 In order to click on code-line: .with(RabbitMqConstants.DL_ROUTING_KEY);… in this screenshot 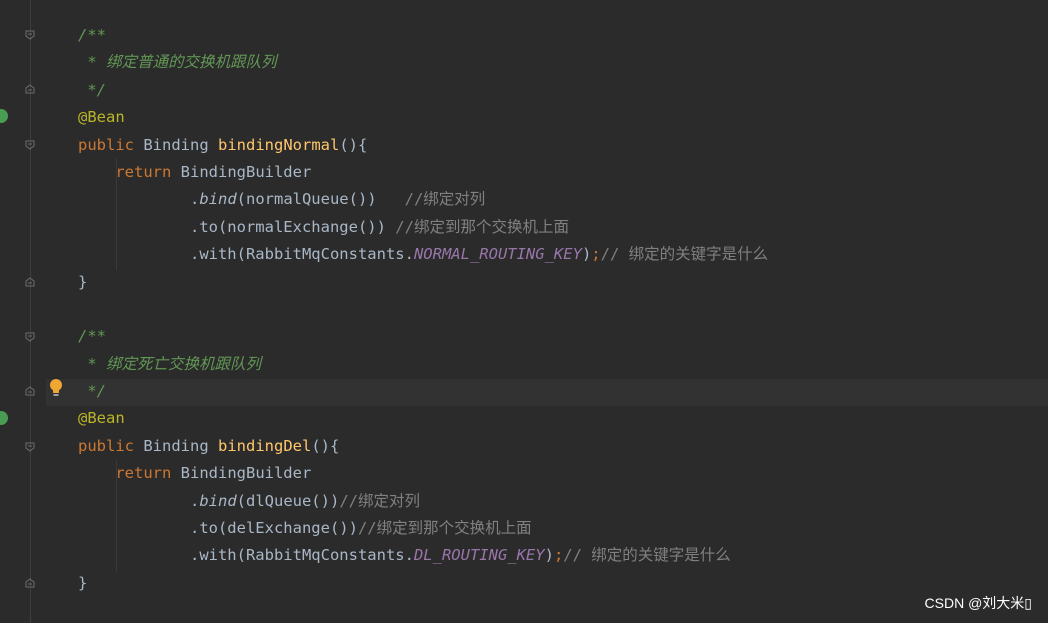, I will do `click(460, 555)`.